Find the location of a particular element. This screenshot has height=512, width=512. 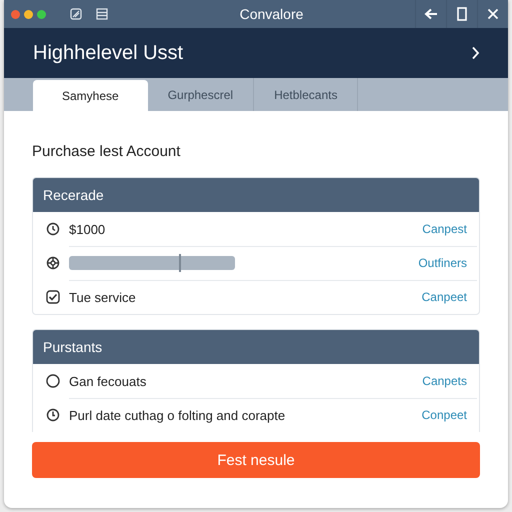

row-link: Conpeet is located at coordinates (444, 415).